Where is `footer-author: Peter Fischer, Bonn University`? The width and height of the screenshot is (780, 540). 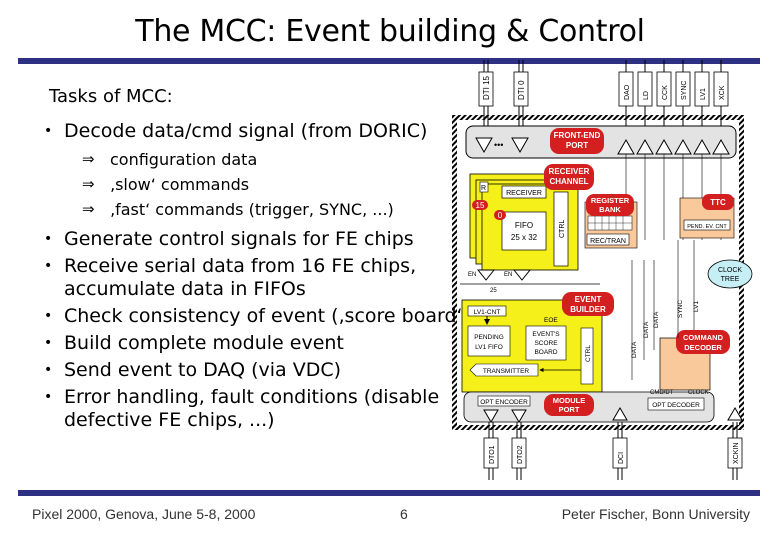
footer-author: Peter Fischer, Bonn University is located at coordinates (655, 514).